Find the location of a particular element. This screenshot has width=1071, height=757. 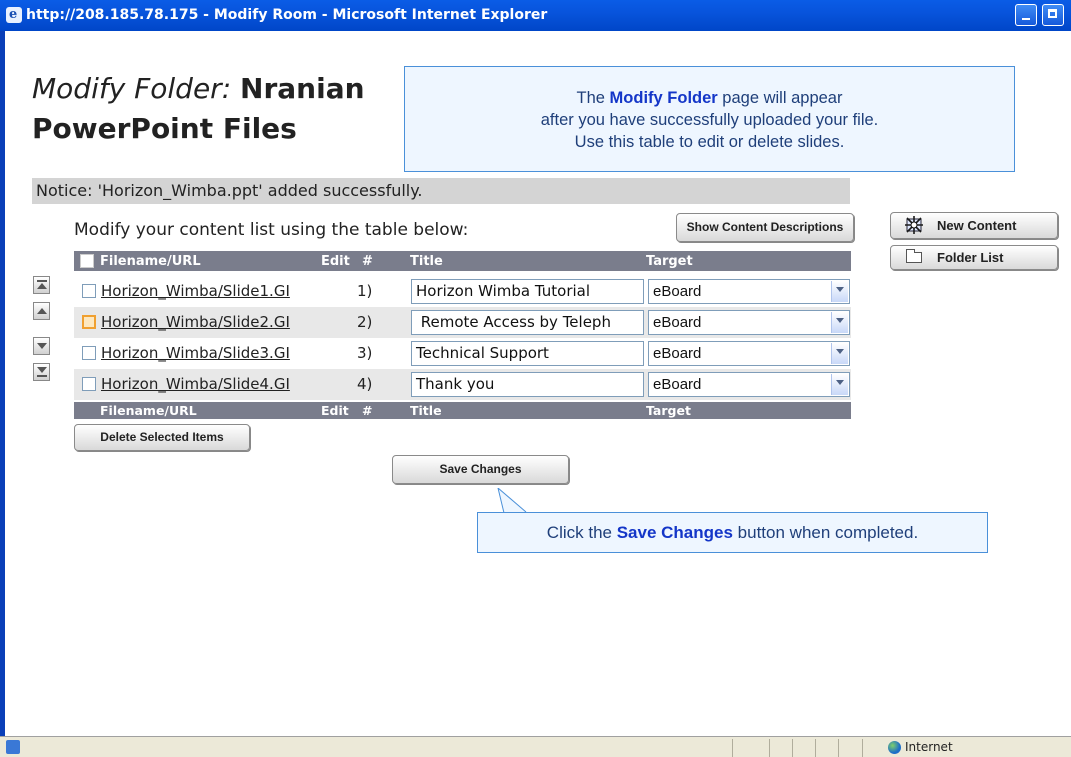

file-link: Horizon_Wimba/Slide4.GI is located at coordinates (195, 384).